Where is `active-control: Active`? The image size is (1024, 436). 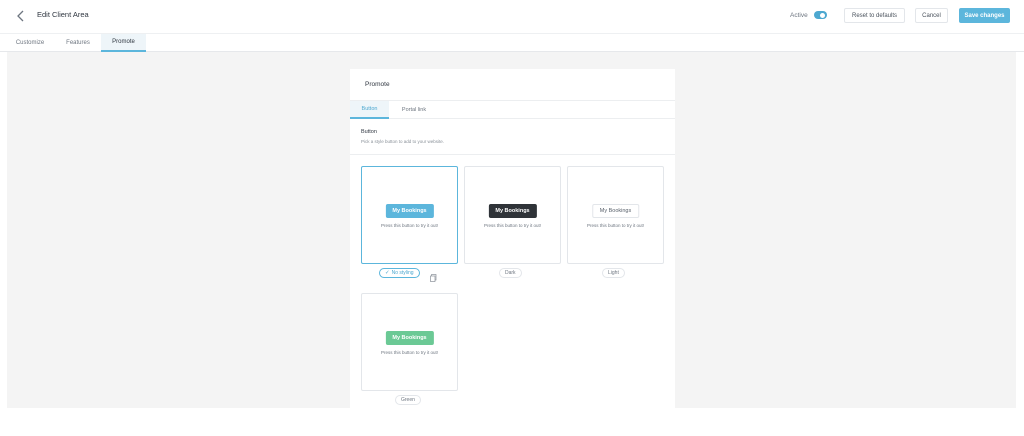
active-control: Active is located at coordinates (808, 15).